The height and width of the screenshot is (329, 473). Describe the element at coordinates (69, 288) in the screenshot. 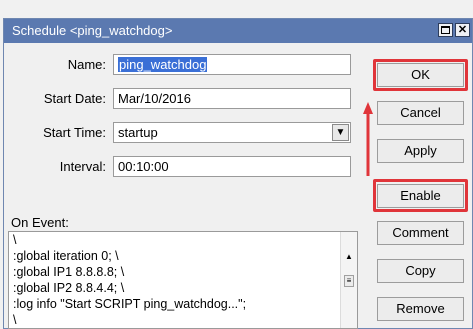

I see `event-line: :global IP2 8.8.4.4; \` at that location.